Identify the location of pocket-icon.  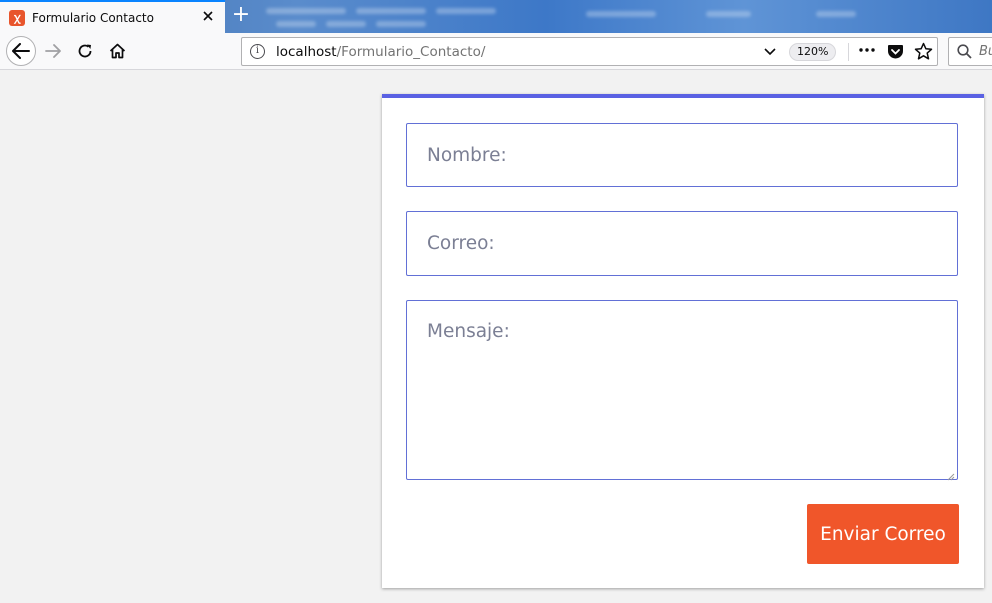
(895, 51).